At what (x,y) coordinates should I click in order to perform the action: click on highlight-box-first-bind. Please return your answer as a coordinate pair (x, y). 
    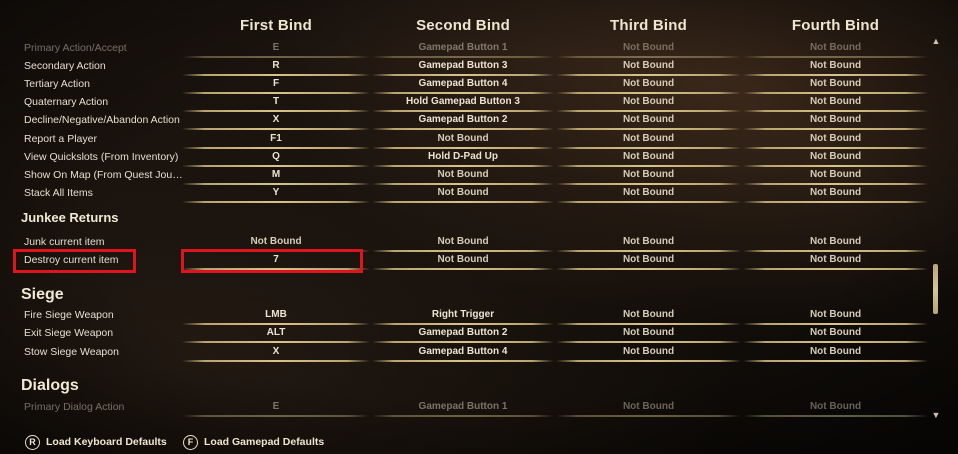
    Looking at the image, I should click on (272, 261).